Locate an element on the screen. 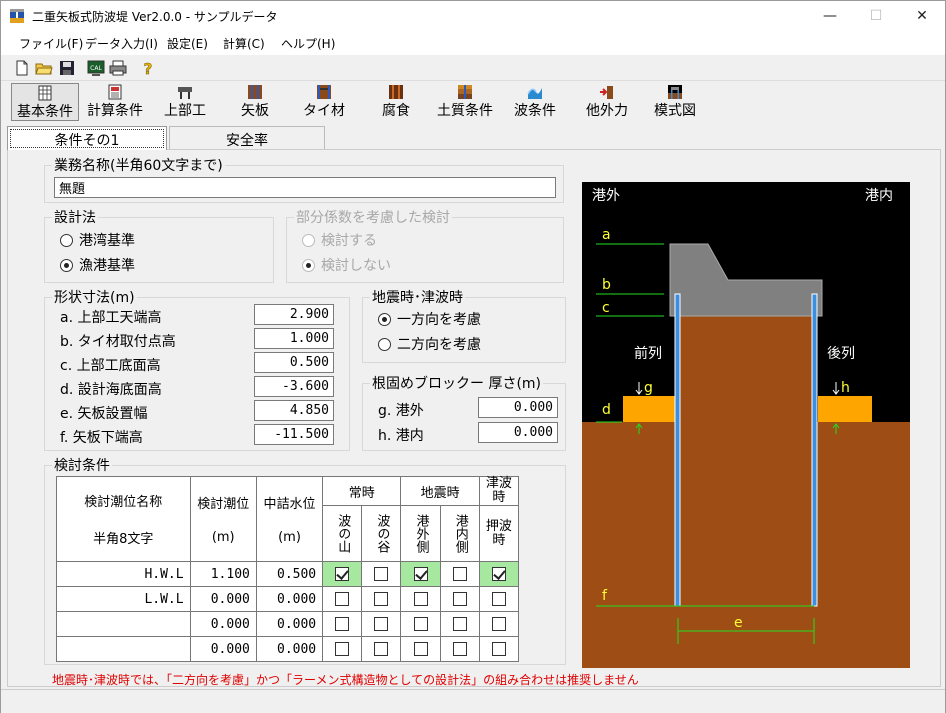 The height and width of the screenshot is (713, 946). menu-help: ヘルプ(H) is located at coordinates (308, 43).